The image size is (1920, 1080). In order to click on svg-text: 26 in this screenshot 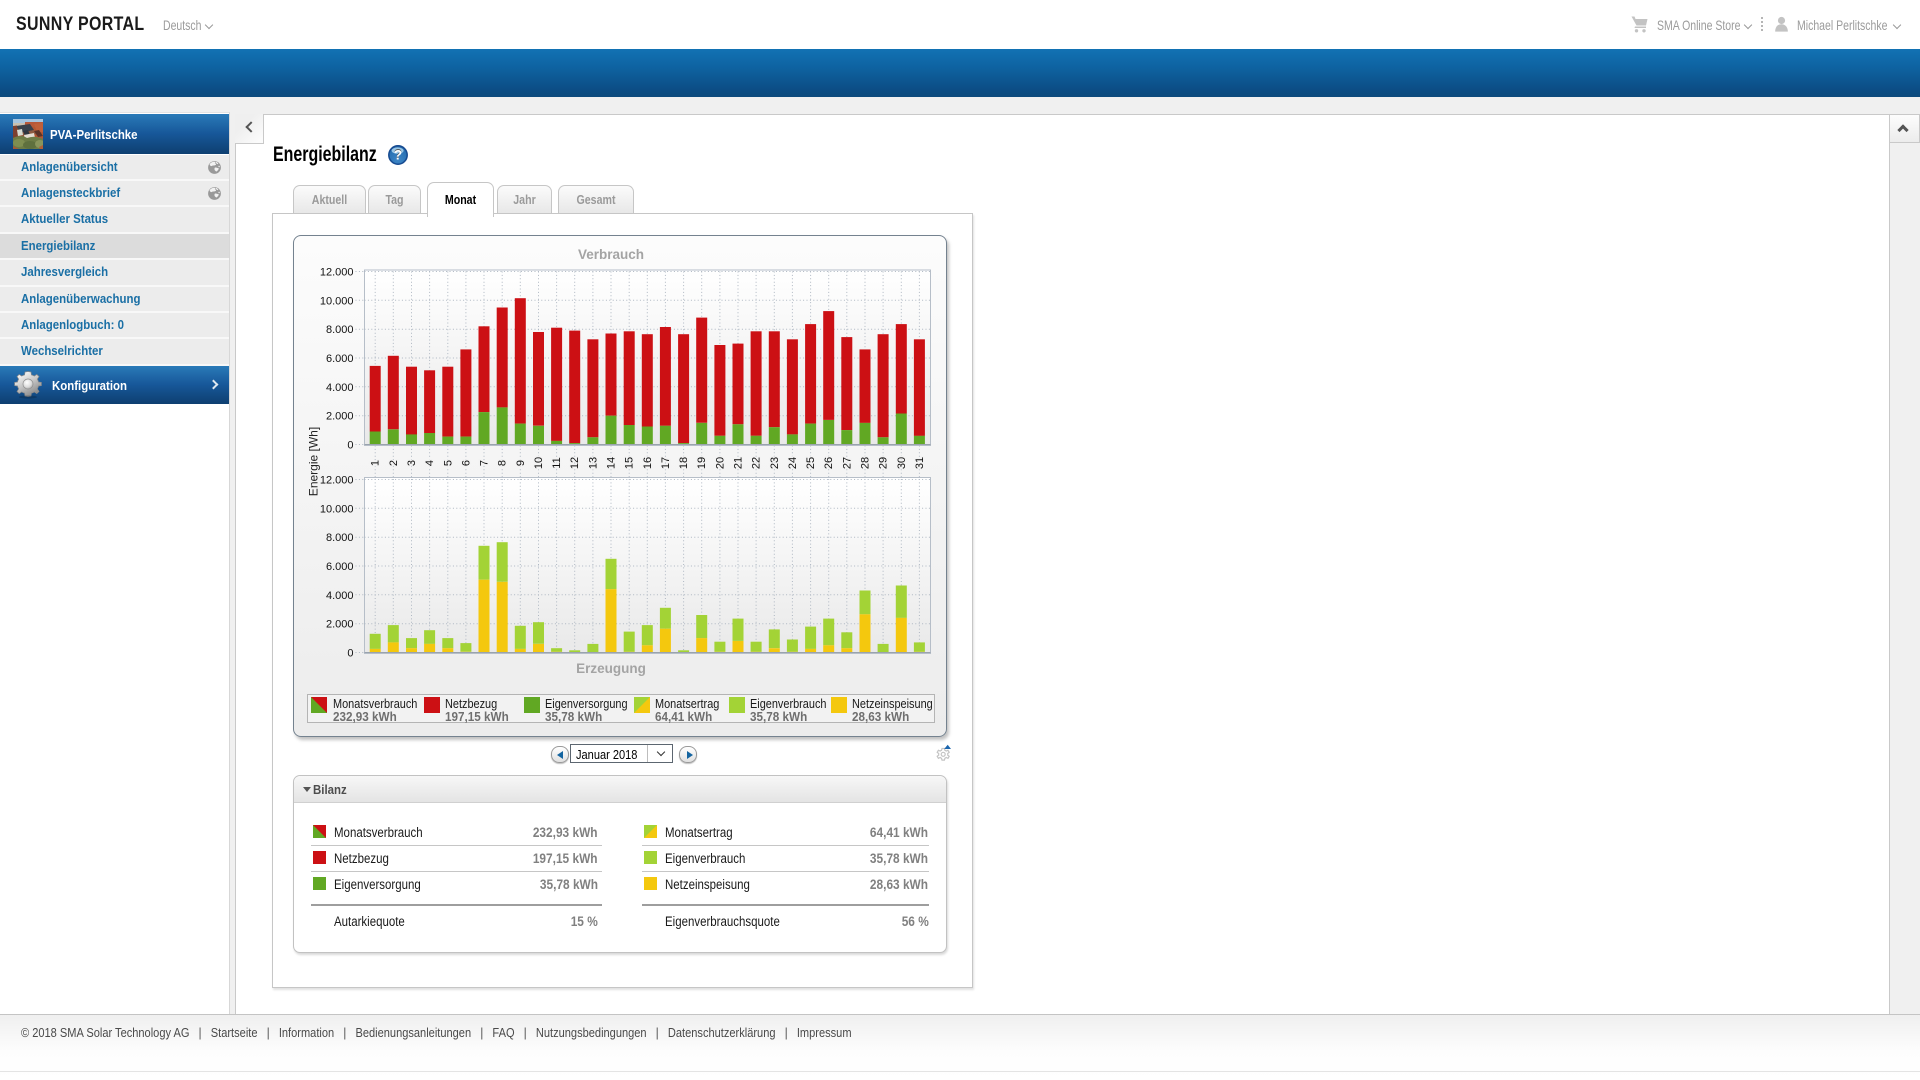, I will do `click(829, 463)`.